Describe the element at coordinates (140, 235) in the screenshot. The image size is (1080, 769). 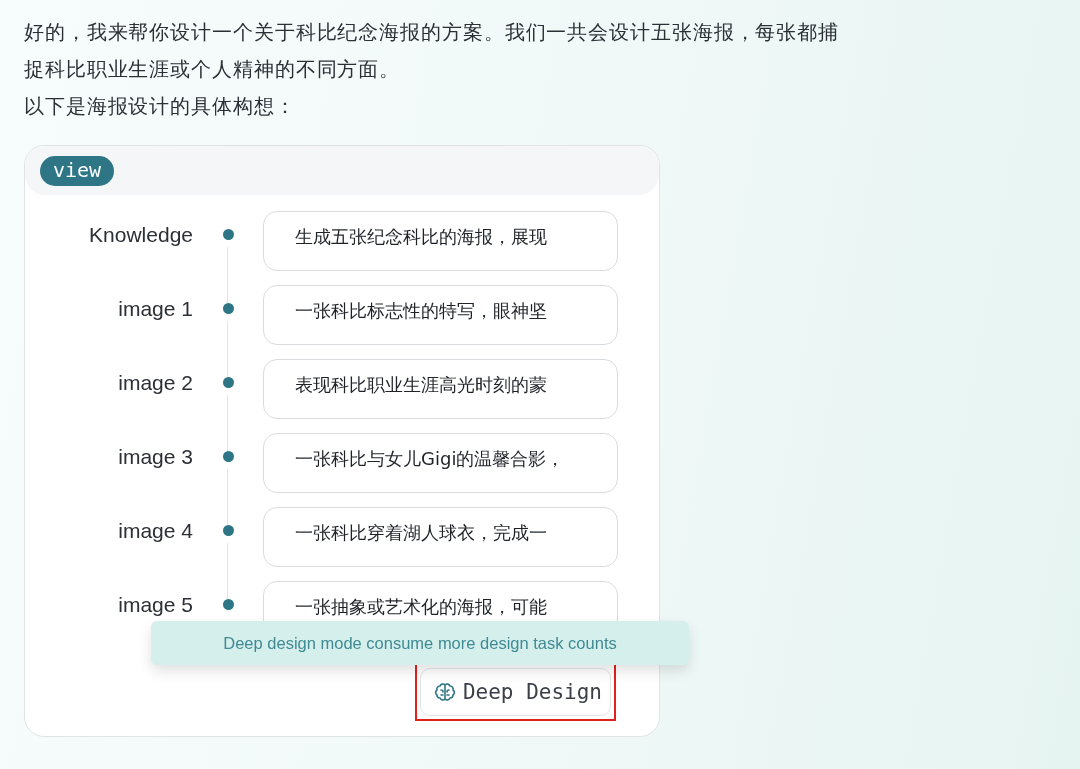
I see `row-label: Knowledge` at that location.